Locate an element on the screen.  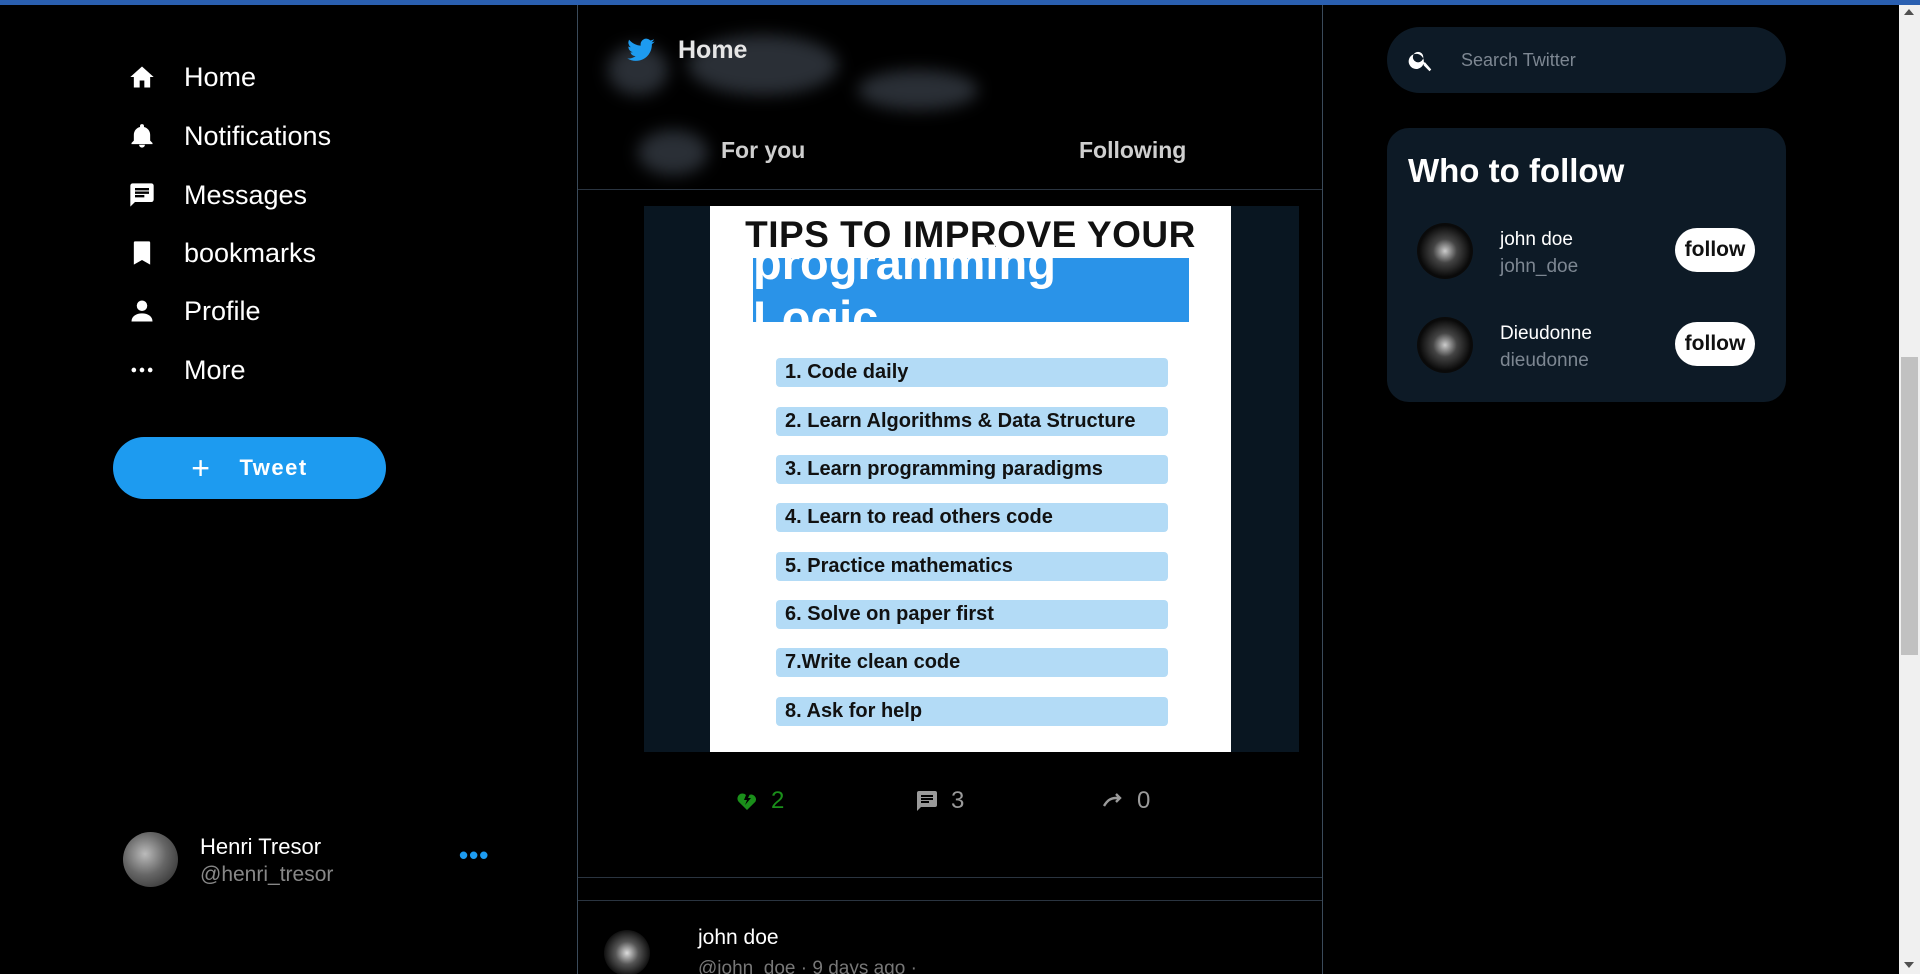
tweet-button-label: Tweet is located at coordinates (273, 467).